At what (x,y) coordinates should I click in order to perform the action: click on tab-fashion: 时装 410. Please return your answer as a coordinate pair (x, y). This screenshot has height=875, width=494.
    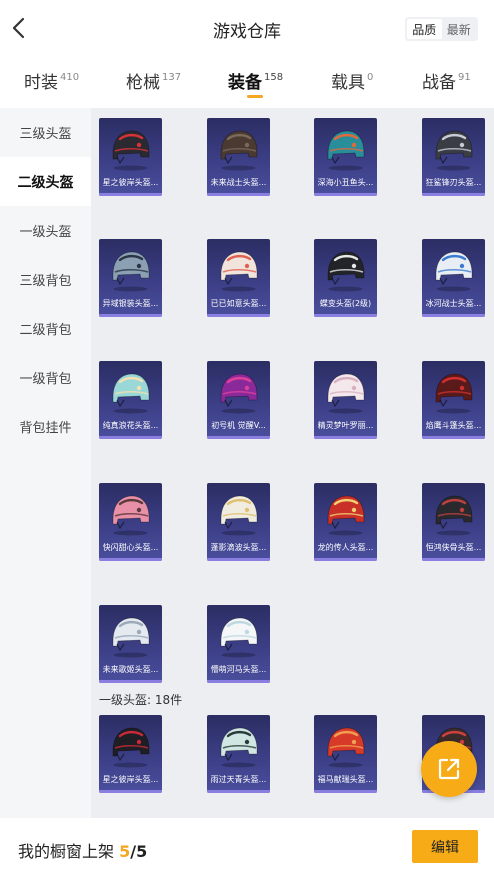
    Looking at the image, I should click on (51, 80).